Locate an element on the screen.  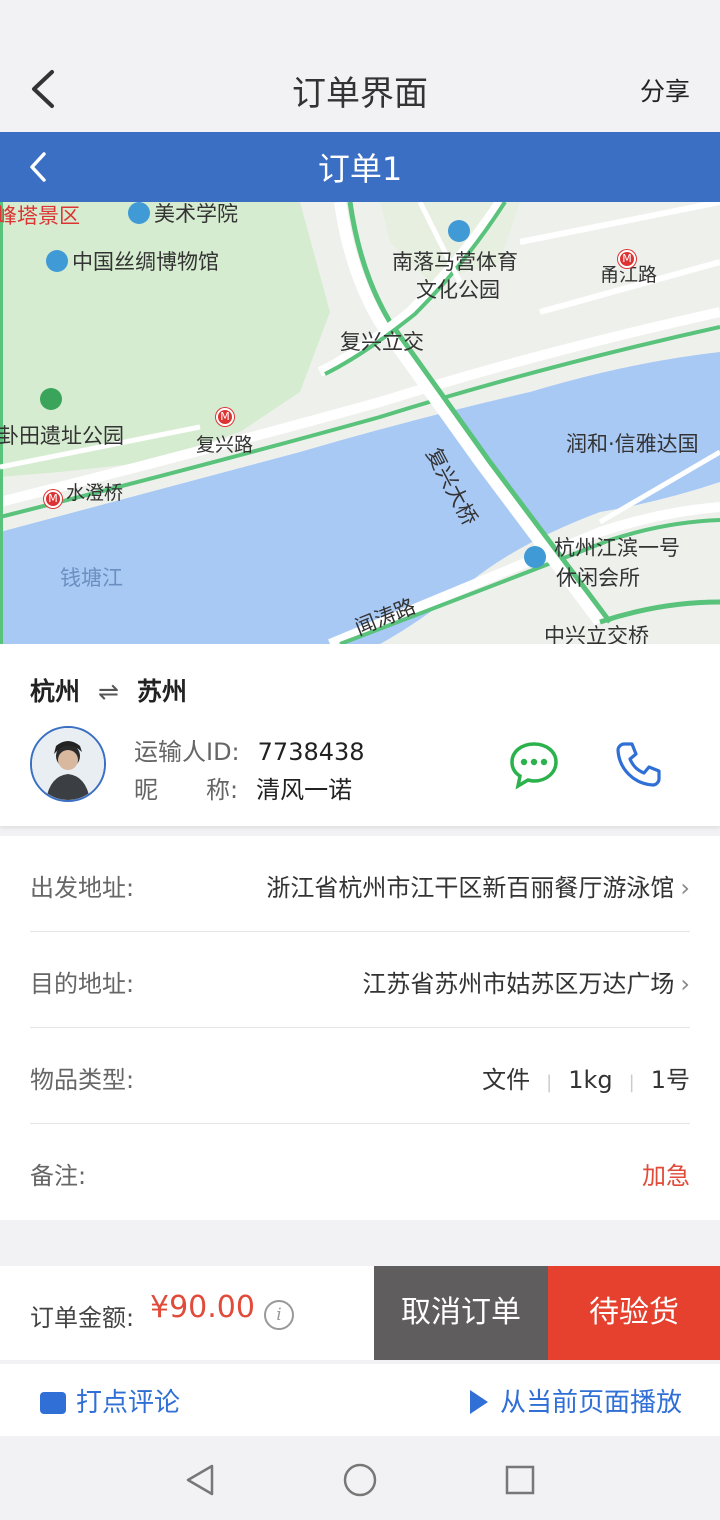
map-label-bagua: 卦田遗址公园 is located at coordinates (62, 436).